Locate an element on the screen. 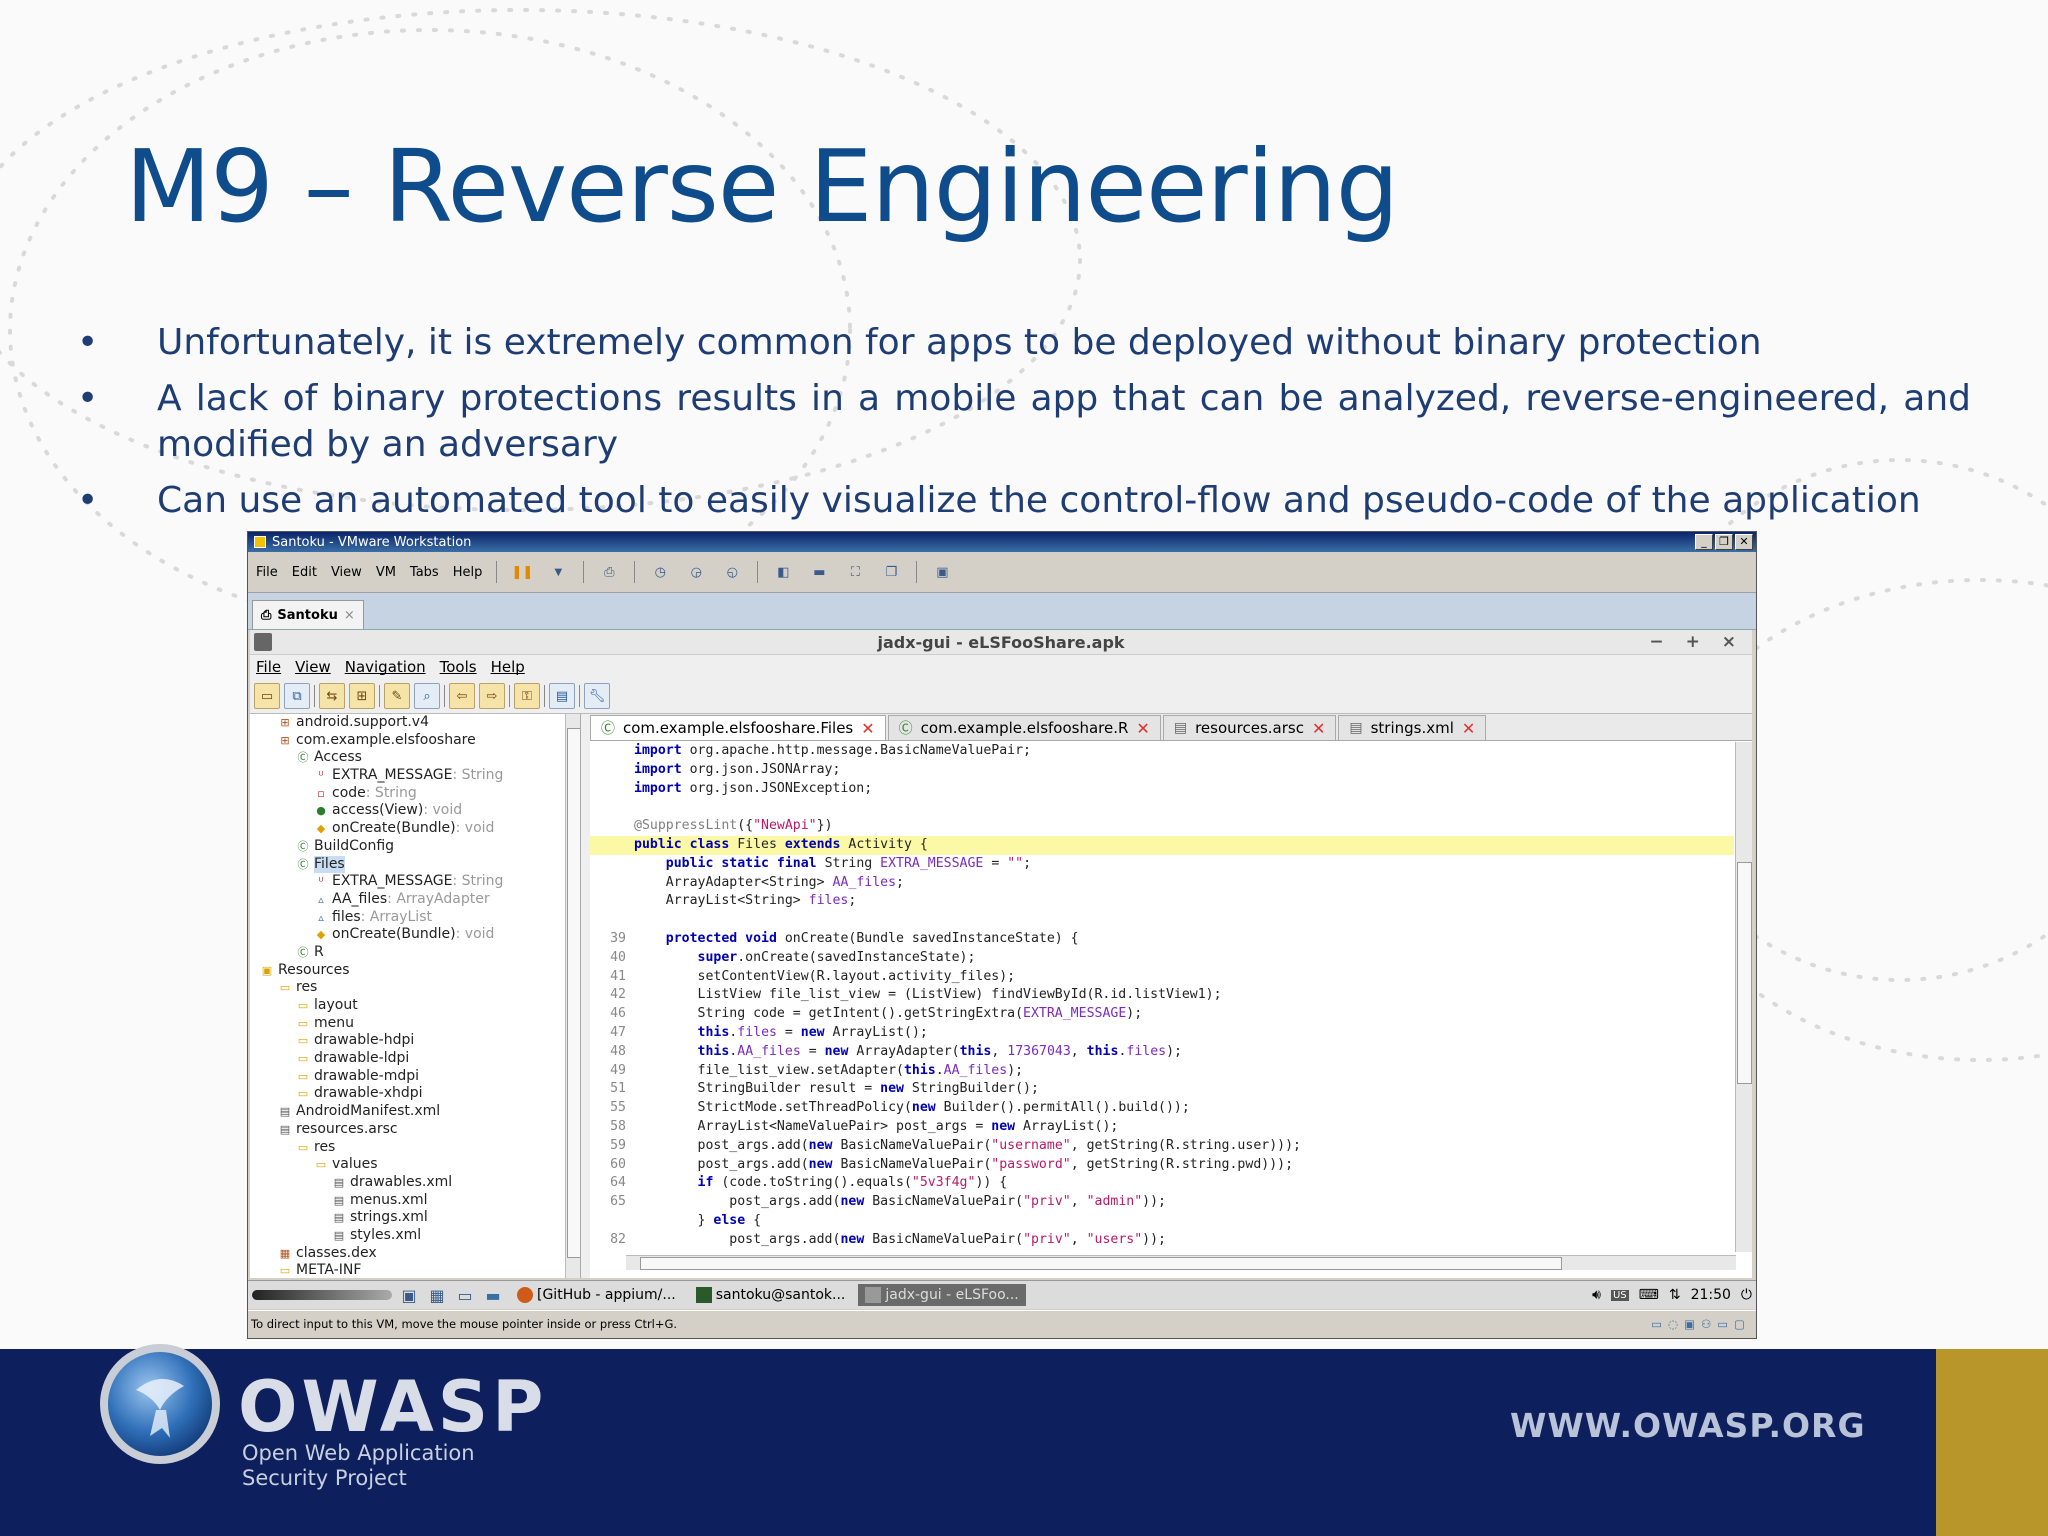 Image resolution: width=2048 pixels, height=1536 pixels. menu-edit: Edit is located at coordinates (304, 572).